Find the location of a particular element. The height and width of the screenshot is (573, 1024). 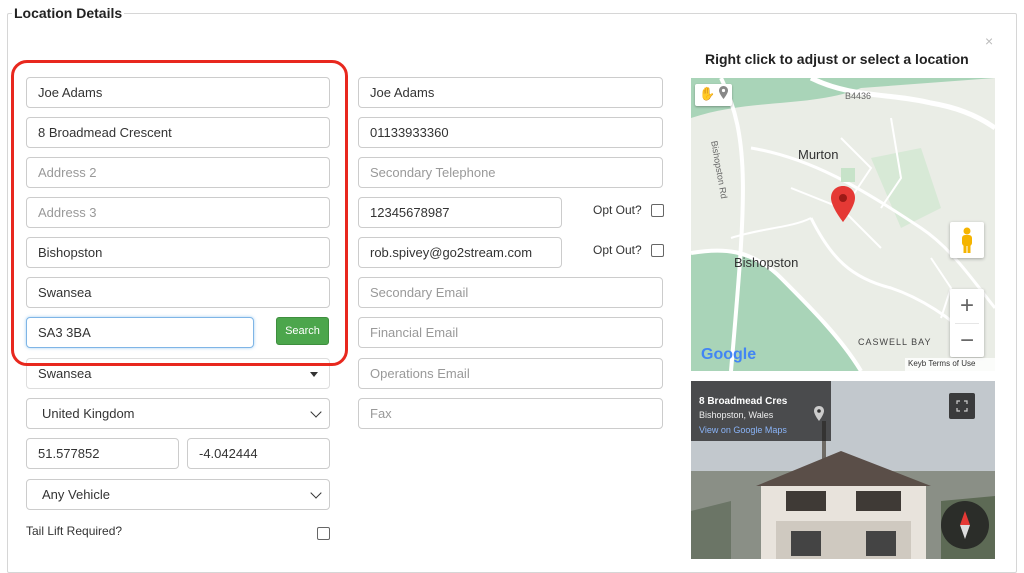

close-icon: × is located at coordinates (989, 41).